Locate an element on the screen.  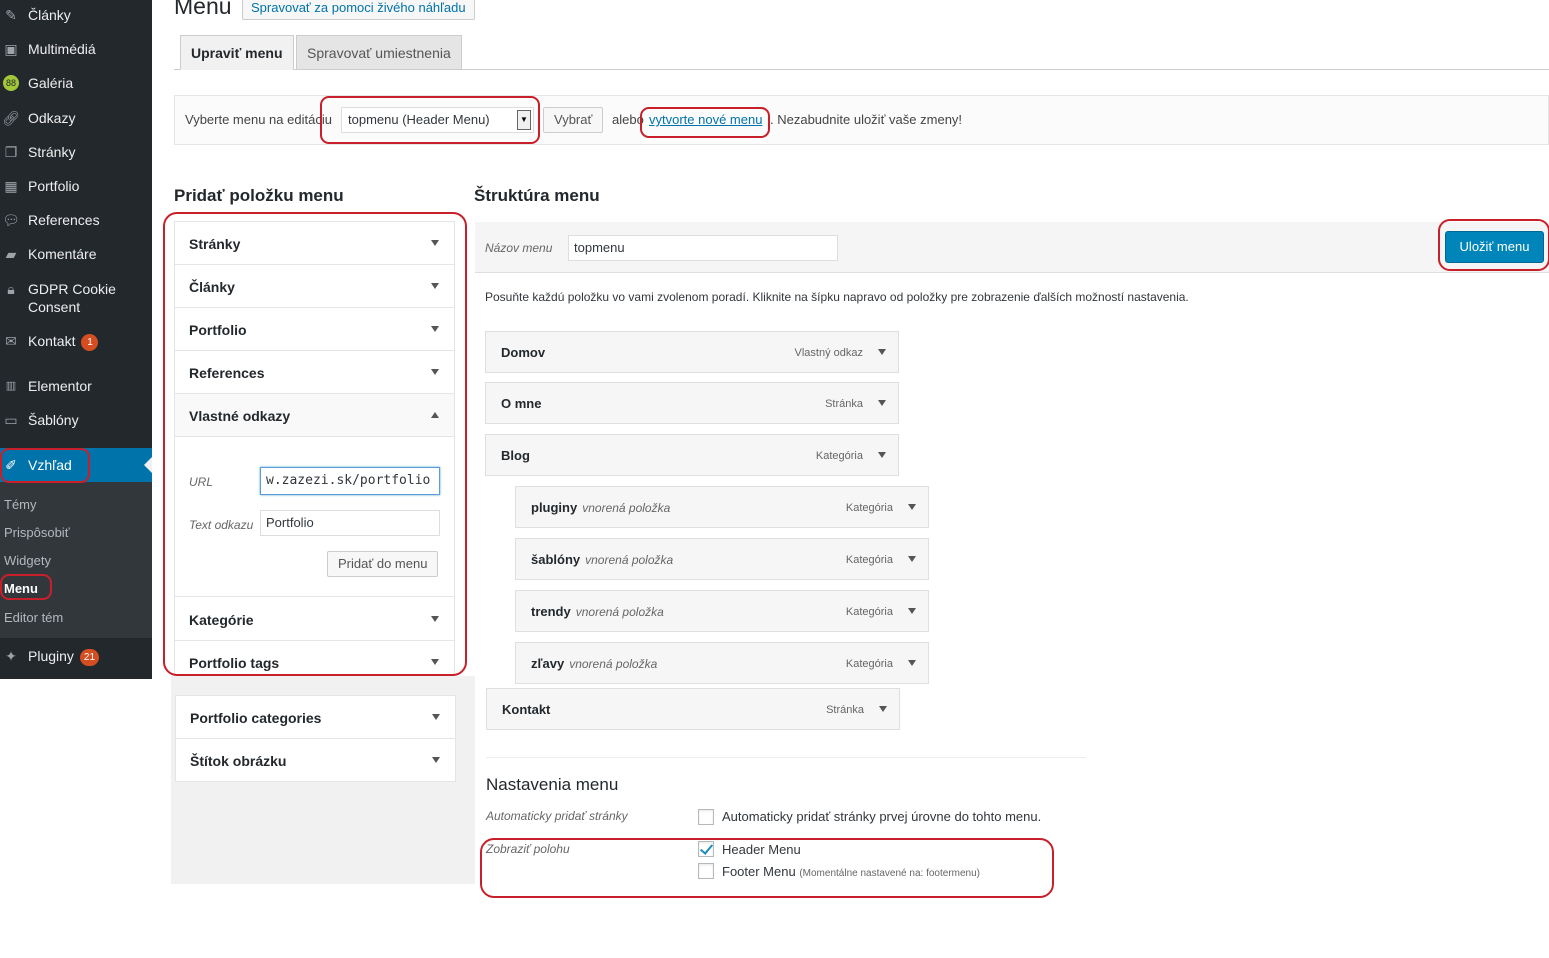
sidebar-item-media: ▣ Multimédiá is located at coordinates (76, 50).